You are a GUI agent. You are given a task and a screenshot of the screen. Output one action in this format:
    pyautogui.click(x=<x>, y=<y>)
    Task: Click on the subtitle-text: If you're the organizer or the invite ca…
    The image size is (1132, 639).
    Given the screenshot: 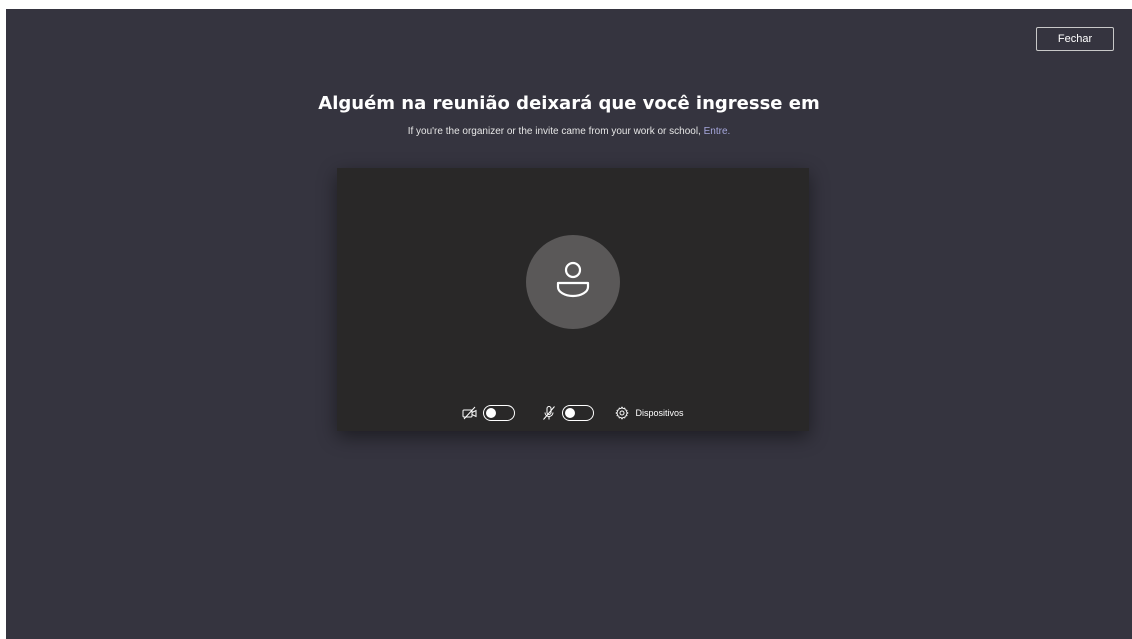 What is the action you would take?
    pyautogui.click(x=554, y=131)
    